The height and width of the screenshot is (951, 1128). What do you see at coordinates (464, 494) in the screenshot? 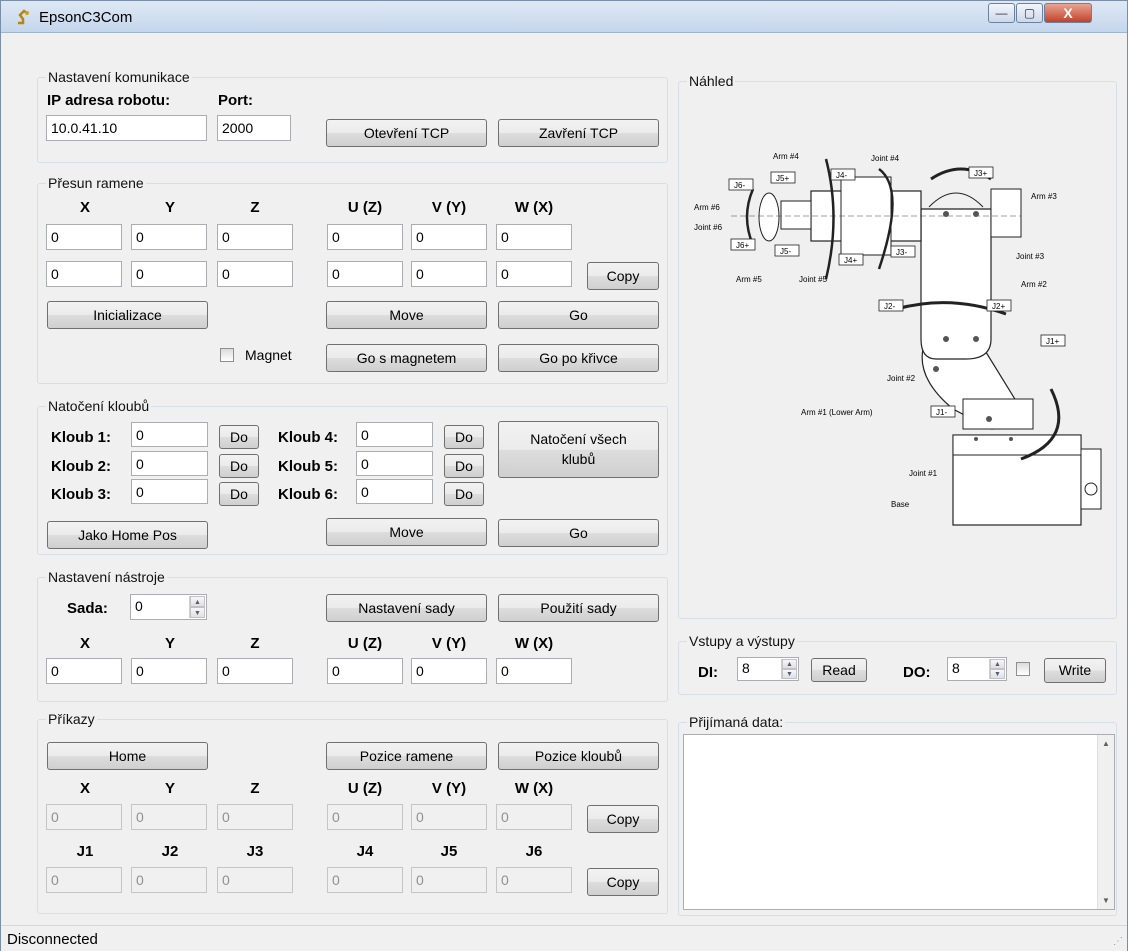
I see `joint6-do-button: Do` at bounding box center [464, 494].